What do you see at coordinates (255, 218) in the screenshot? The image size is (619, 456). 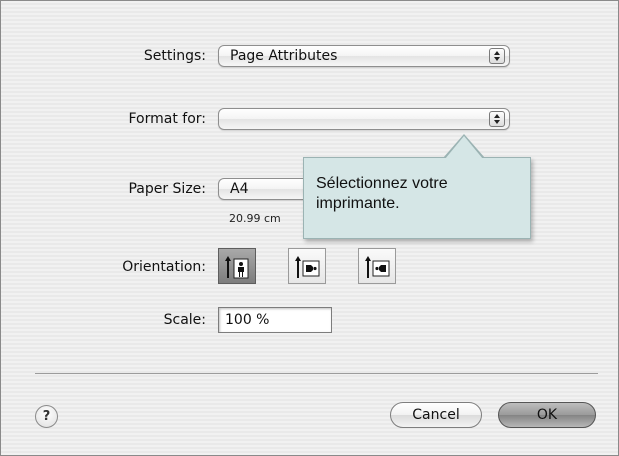 I see `paper-dimensions: 20.99 cm` at bounding box center [255, 218].